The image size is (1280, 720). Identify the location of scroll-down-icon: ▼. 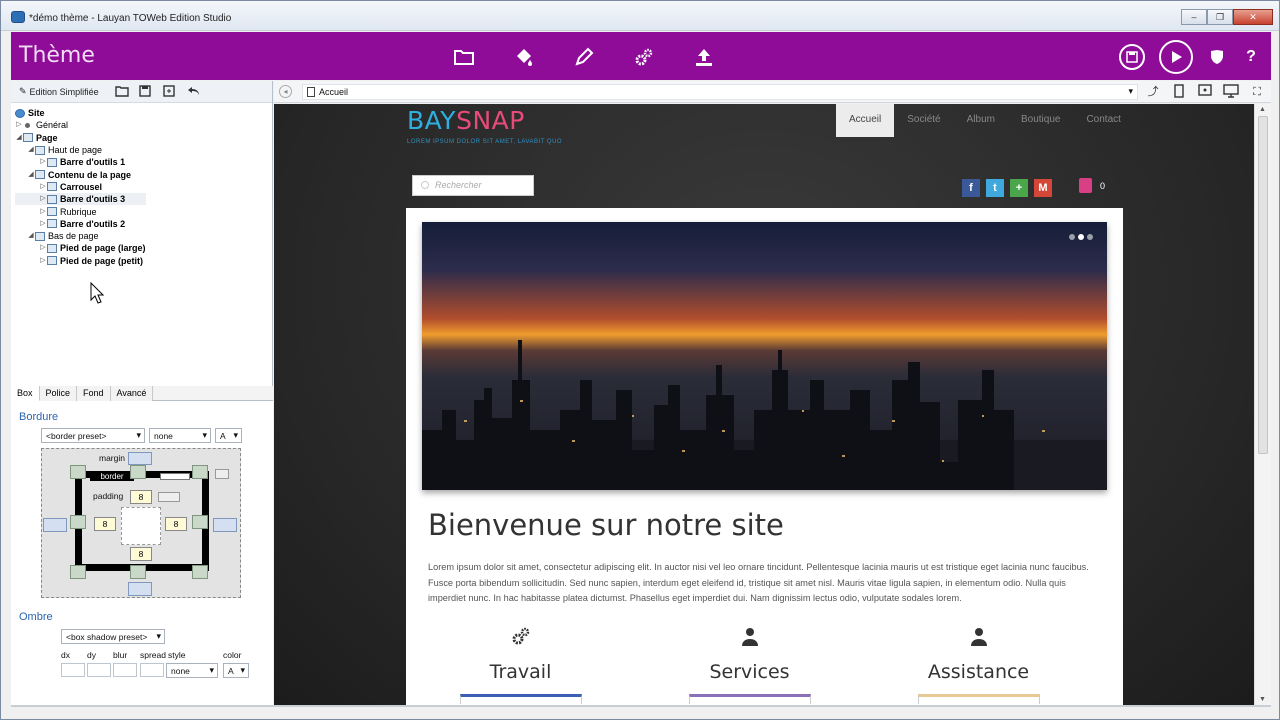
(1262, 699).